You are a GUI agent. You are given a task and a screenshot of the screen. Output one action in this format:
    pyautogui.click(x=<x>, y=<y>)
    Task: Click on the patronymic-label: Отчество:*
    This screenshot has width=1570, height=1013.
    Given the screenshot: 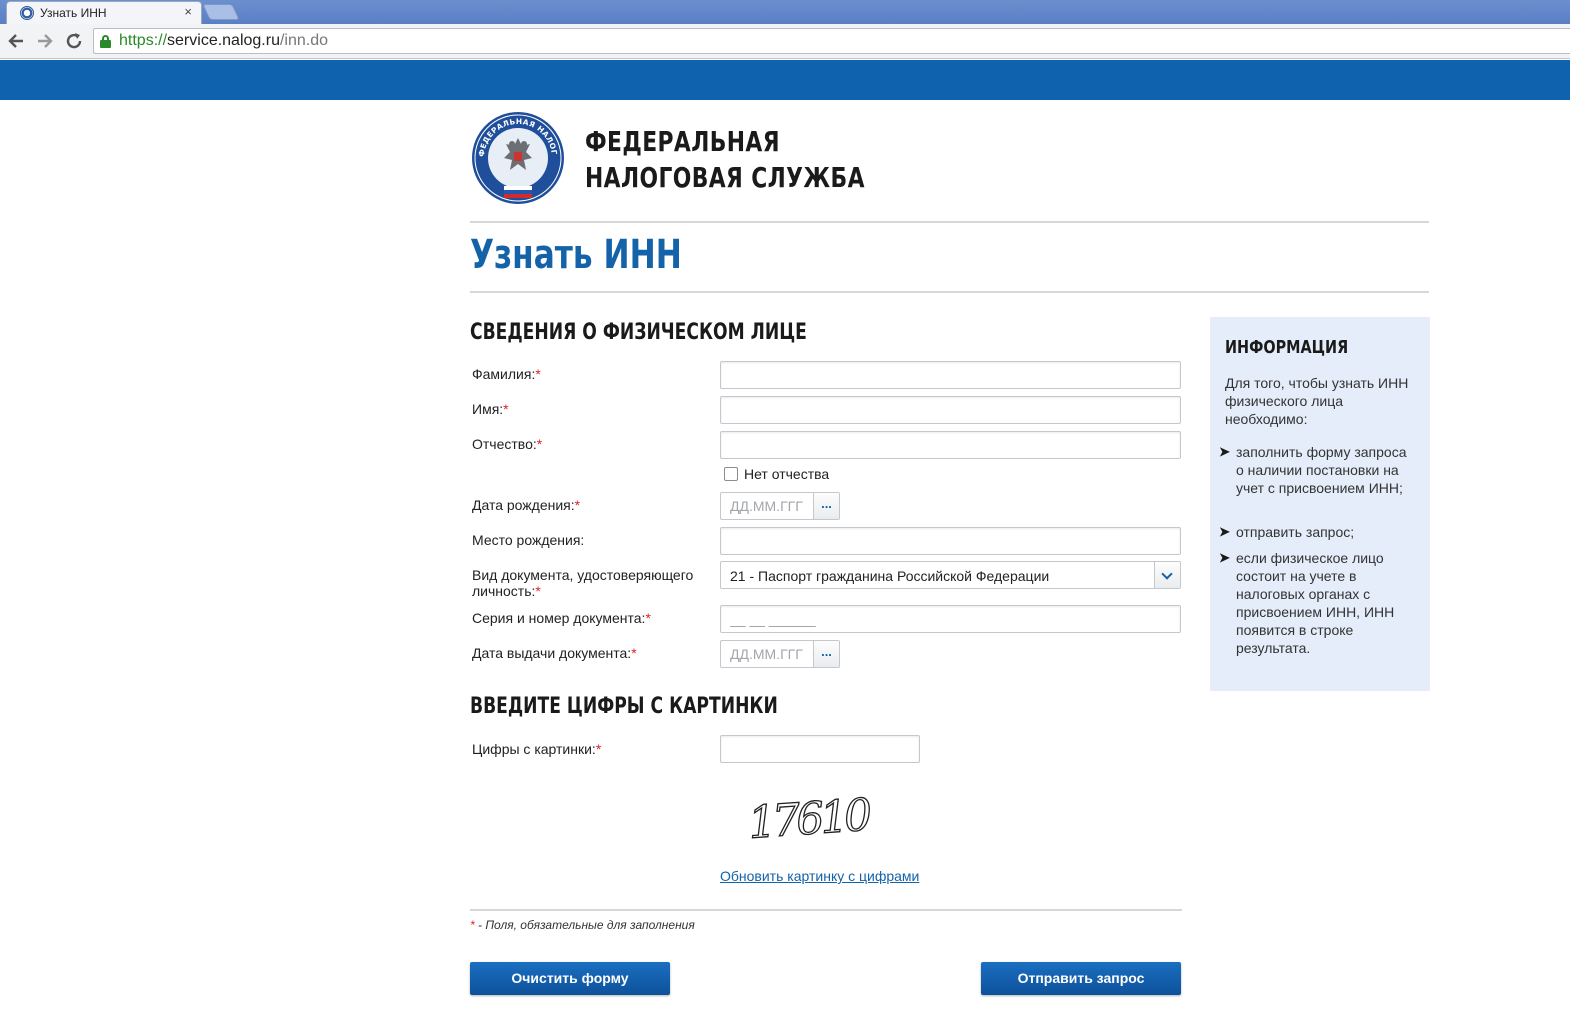 What is the action you would take?
    pyautogui.click(x=507, y=444)
    